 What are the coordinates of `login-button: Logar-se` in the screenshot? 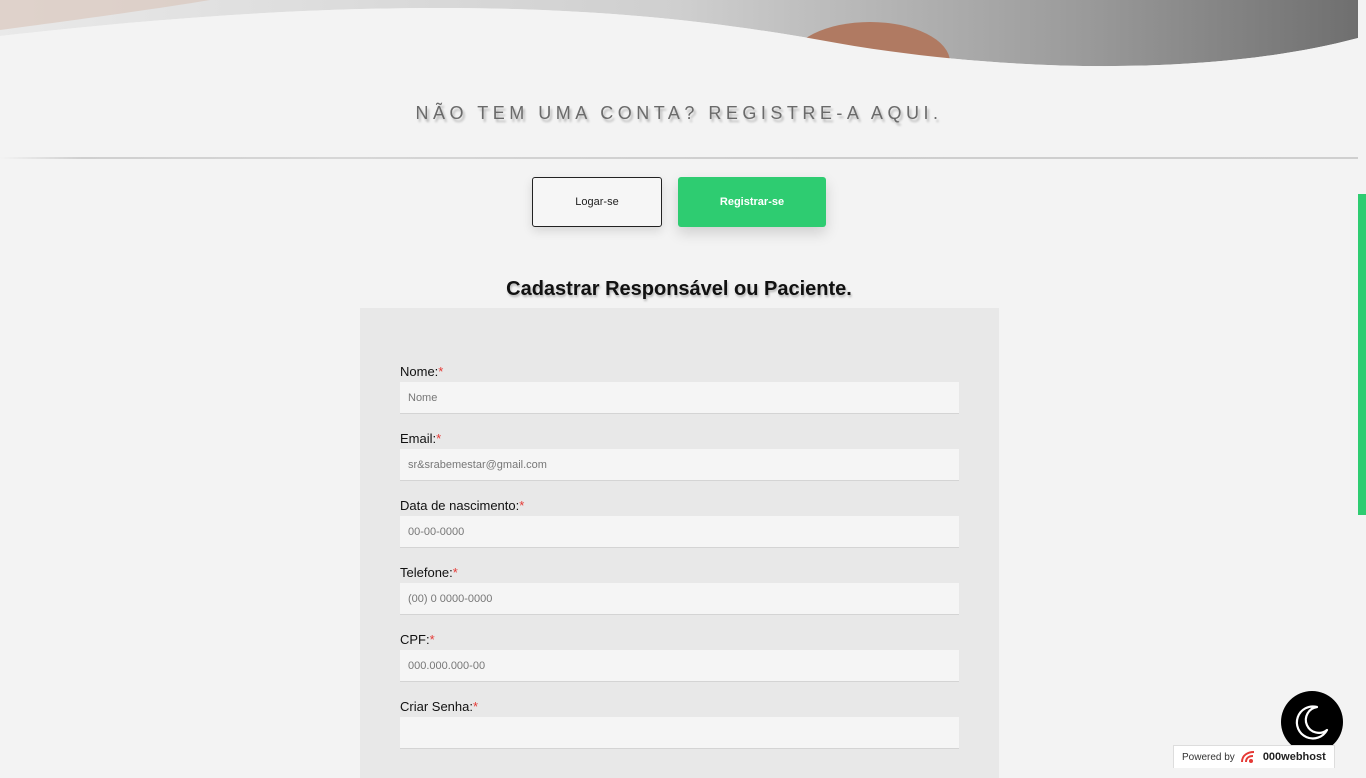 It's located at (597, 202).